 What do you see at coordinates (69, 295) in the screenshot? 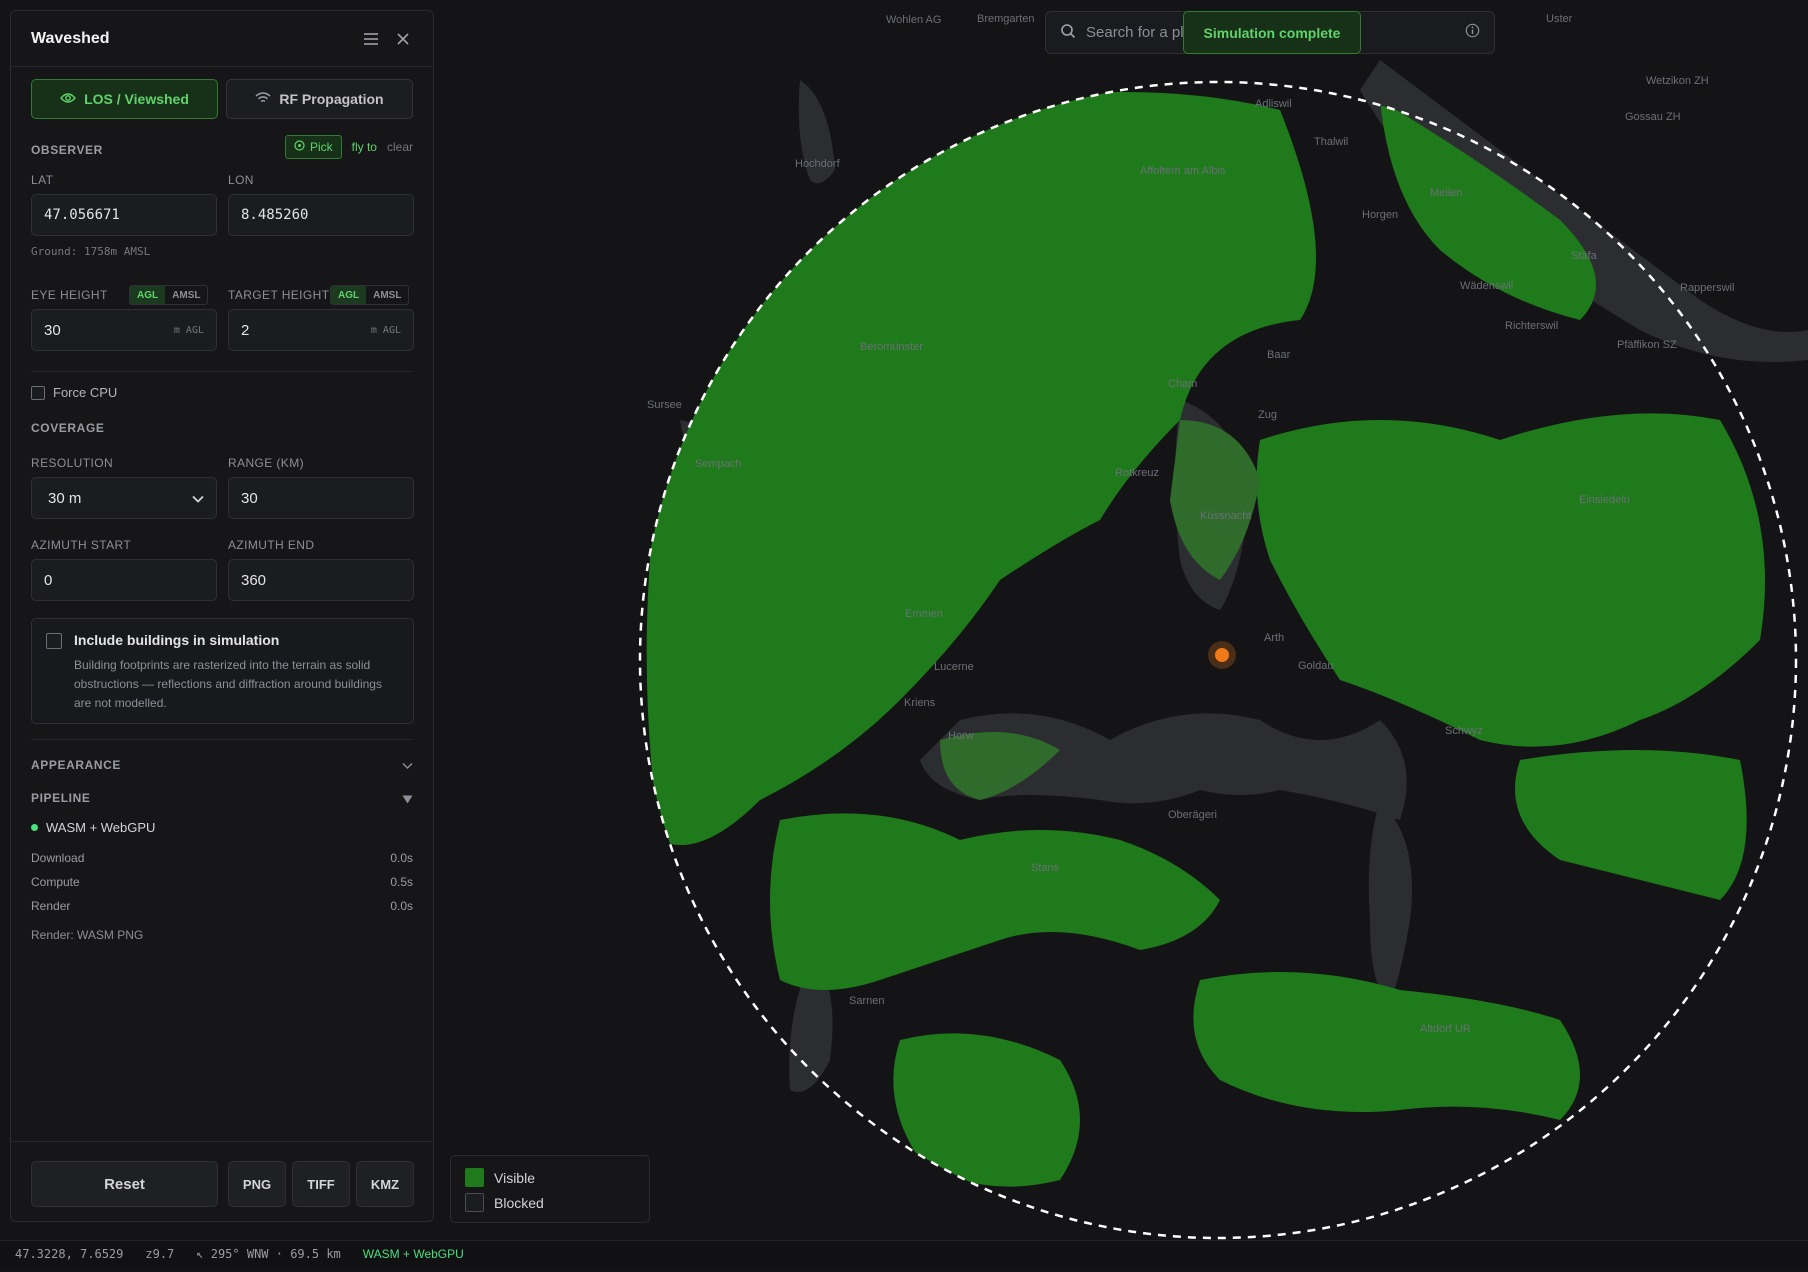
I see `eye-height-label: EYE HEIGHT` at bounding box center [69, 295].